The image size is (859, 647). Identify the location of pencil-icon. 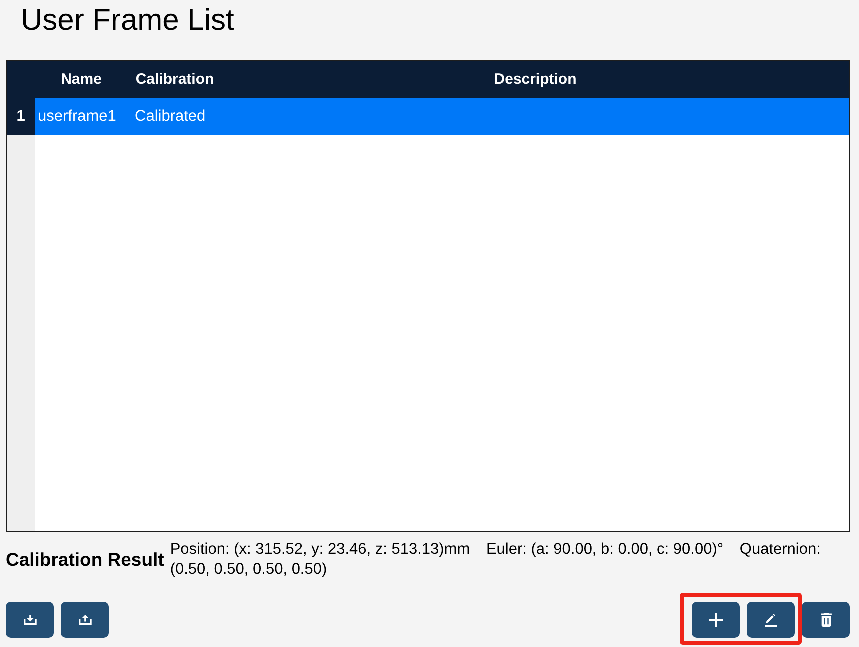
(771, 620).